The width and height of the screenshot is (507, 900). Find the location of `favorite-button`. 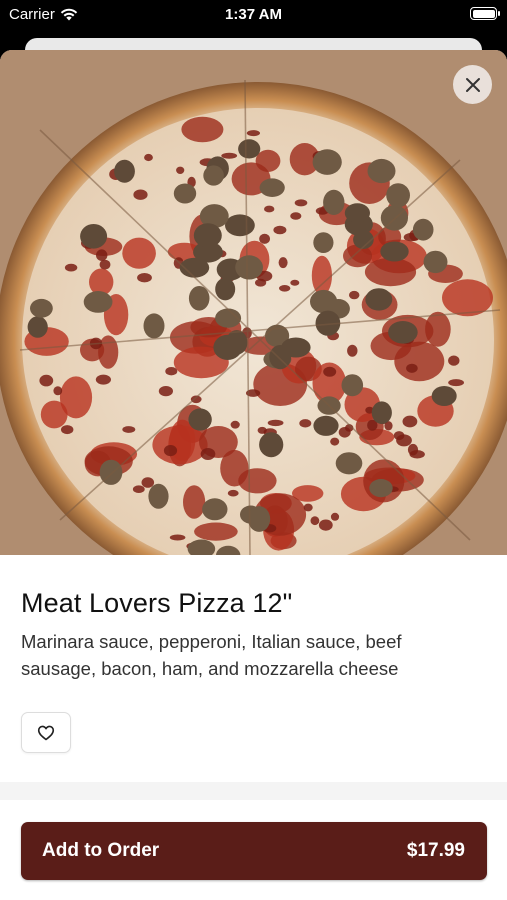

favorite-button is located at coordinates (46, 732).